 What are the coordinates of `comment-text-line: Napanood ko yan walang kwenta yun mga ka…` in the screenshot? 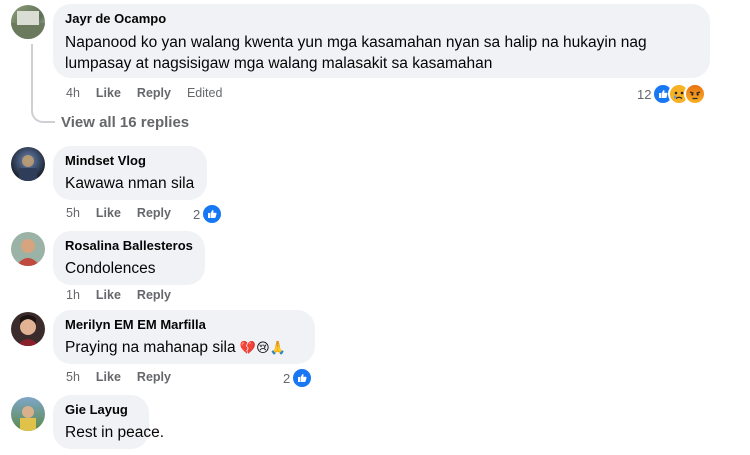 It's located at (356, 42).